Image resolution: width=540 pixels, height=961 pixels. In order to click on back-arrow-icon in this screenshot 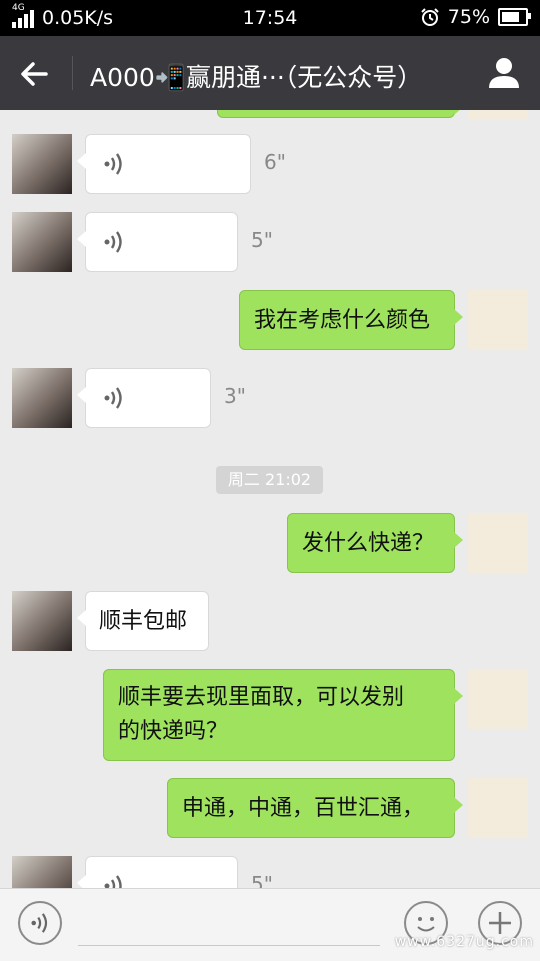, I will do `click(34, 74)`.